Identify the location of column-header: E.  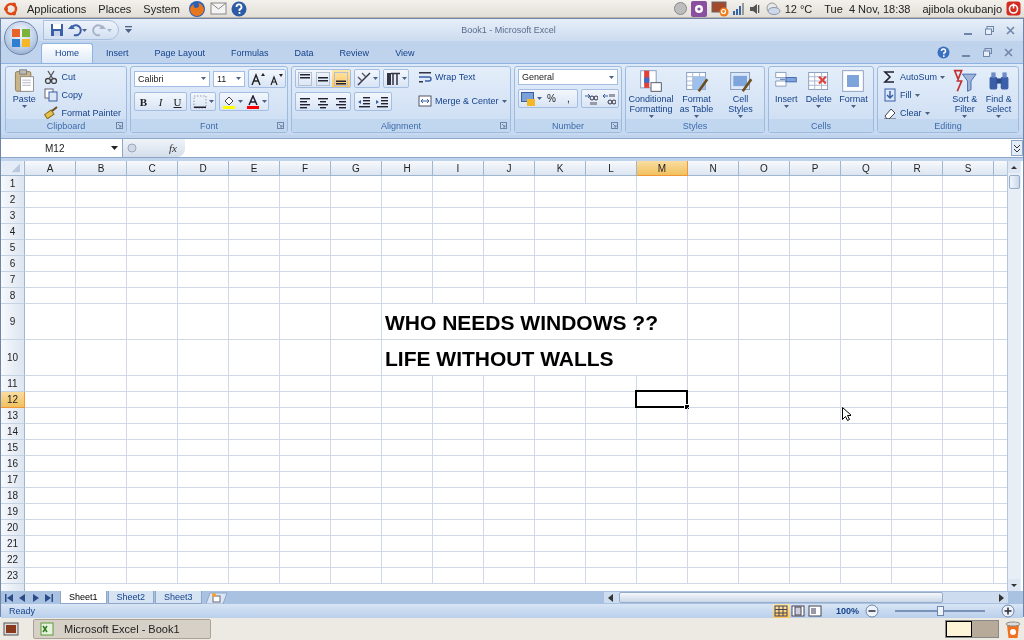
(254, 168).